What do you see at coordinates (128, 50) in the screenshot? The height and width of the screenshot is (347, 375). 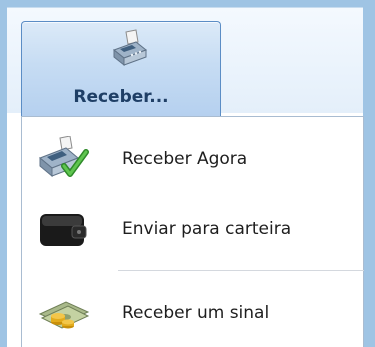 I see `cash-register-icon` at bounding box center [128, 50].